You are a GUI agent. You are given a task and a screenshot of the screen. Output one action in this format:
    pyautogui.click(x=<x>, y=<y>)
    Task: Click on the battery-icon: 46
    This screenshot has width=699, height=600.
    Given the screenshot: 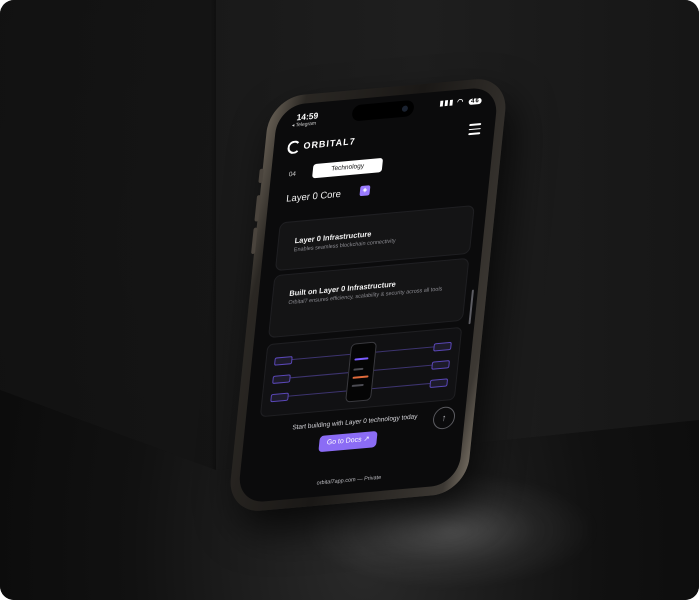 What is the action you would take?
    pyautogui.click(x=475, y=101)
    